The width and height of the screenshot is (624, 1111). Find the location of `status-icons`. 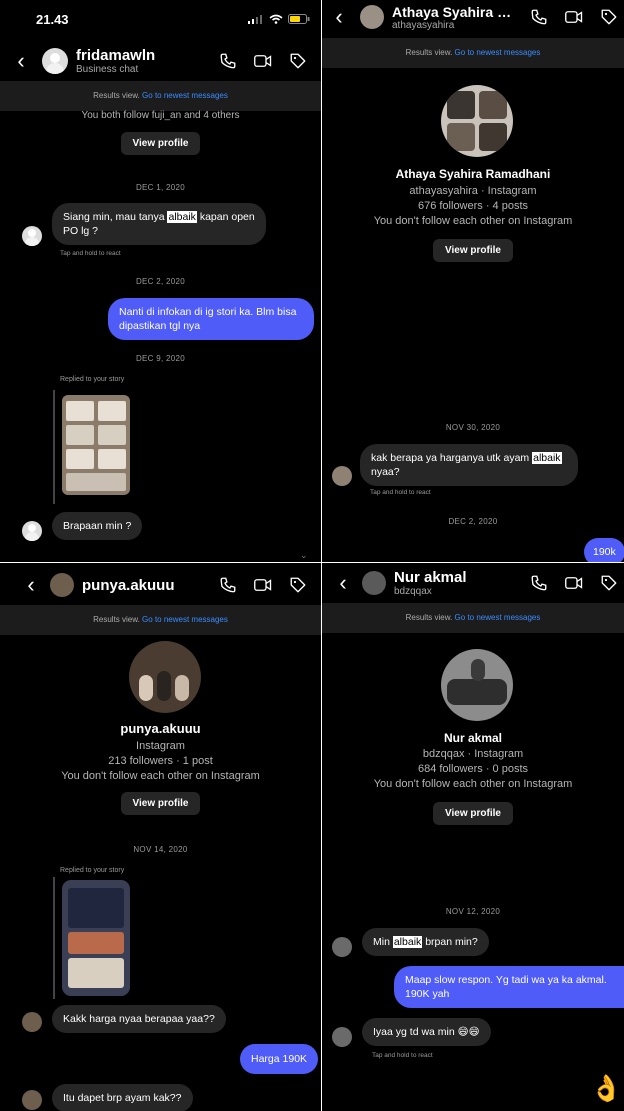

status-icons is located at coordinates (279, 19).